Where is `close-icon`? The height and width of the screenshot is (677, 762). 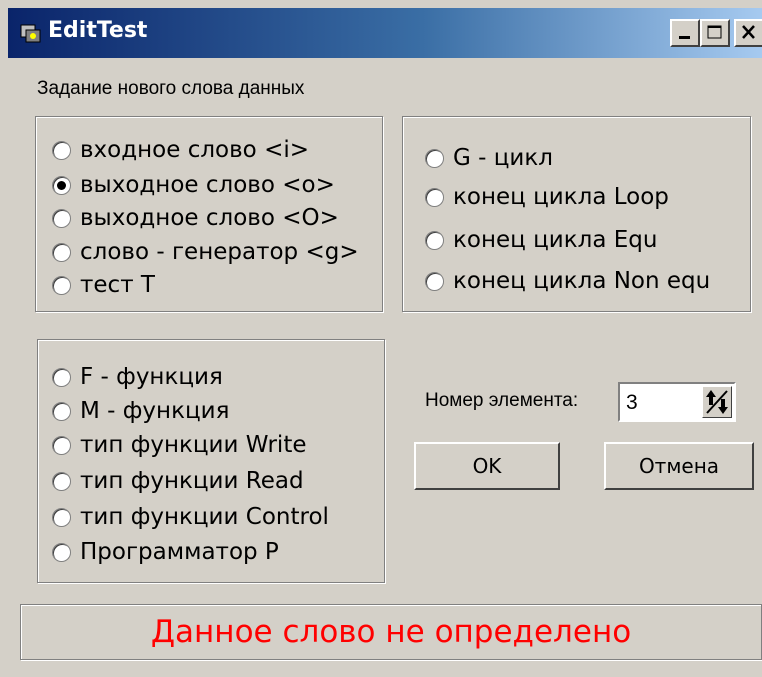
close-icon is located at coordinates (748, 32).